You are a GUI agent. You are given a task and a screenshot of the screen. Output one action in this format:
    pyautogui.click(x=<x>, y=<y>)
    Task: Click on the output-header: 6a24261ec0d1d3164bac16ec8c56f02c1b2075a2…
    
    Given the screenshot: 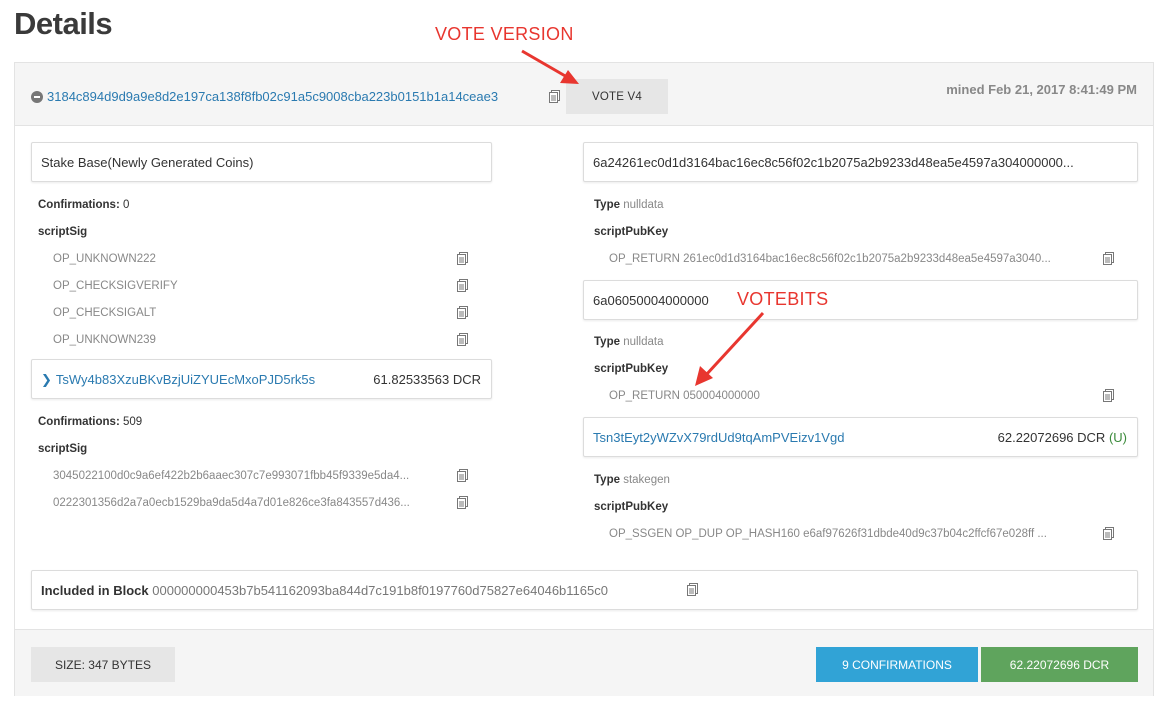 What is the action you would take?
    pyautogui.click(x=833, y=162)
    